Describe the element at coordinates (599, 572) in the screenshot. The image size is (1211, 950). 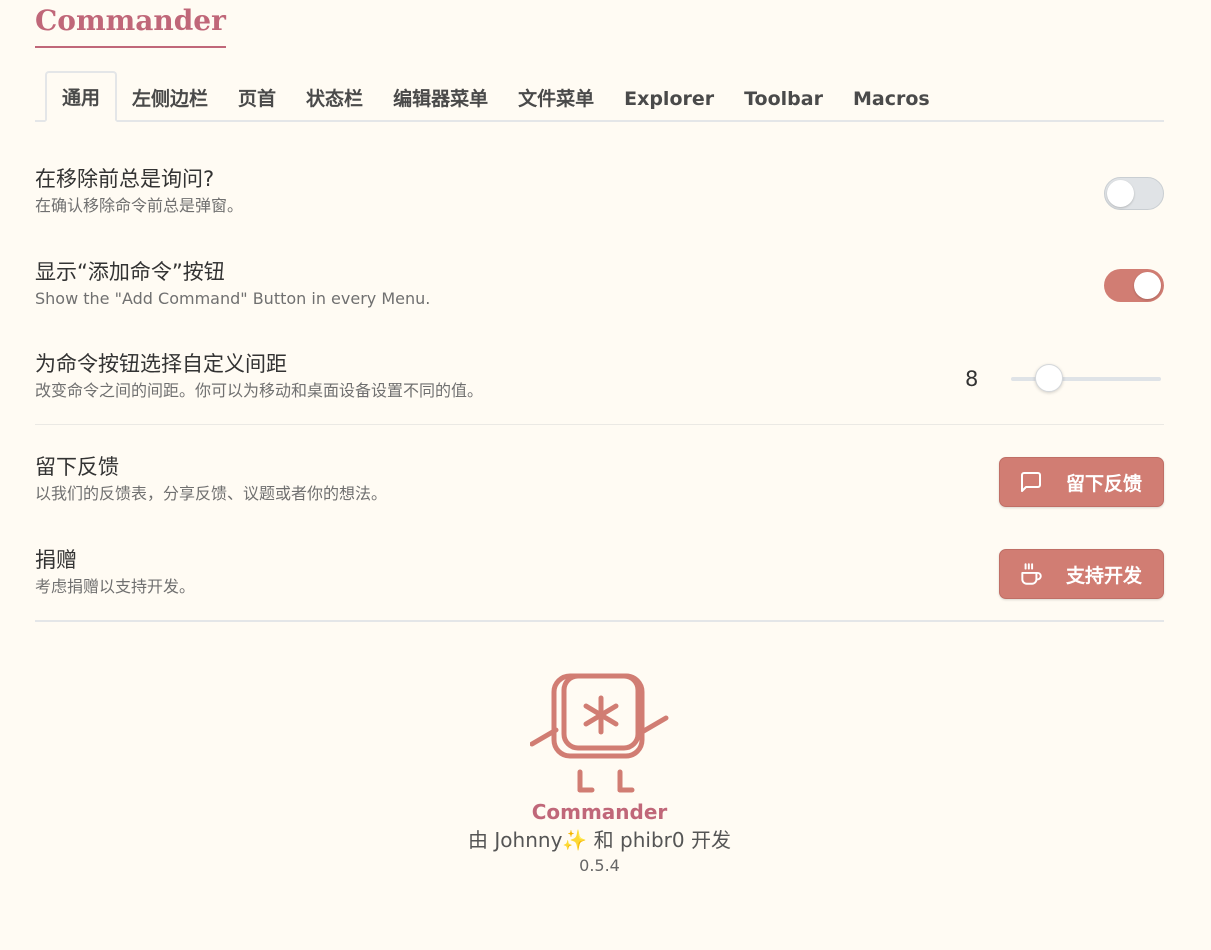
I see `setting-donate: 捐赠 考虑捐赠以支持开发。 支持开发` at that location.